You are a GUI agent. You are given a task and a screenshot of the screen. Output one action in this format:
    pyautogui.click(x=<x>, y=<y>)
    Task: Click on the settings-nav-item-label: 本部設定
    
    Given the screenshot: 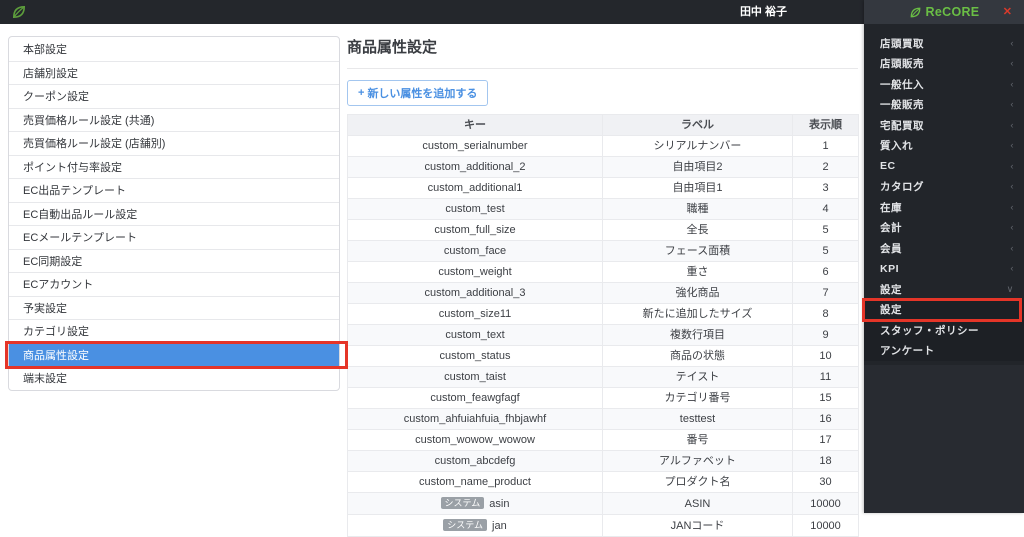 What is the action you would take?
    pyautogui.click(x=45, y=49)
    